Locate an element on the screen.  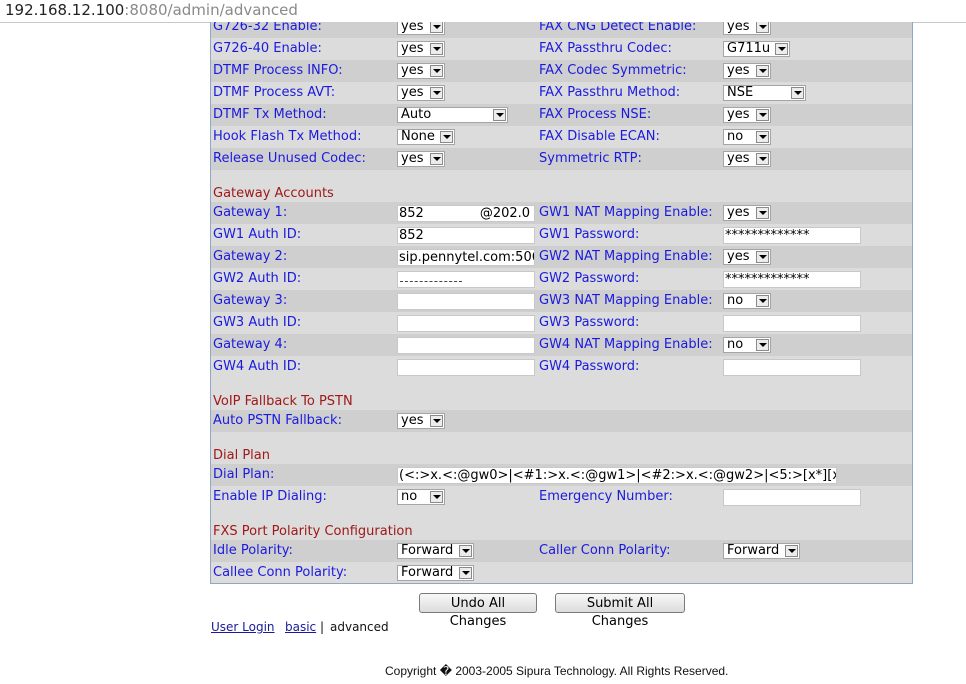
gw1-password-input: ************* is located at coordinates (792, 235).